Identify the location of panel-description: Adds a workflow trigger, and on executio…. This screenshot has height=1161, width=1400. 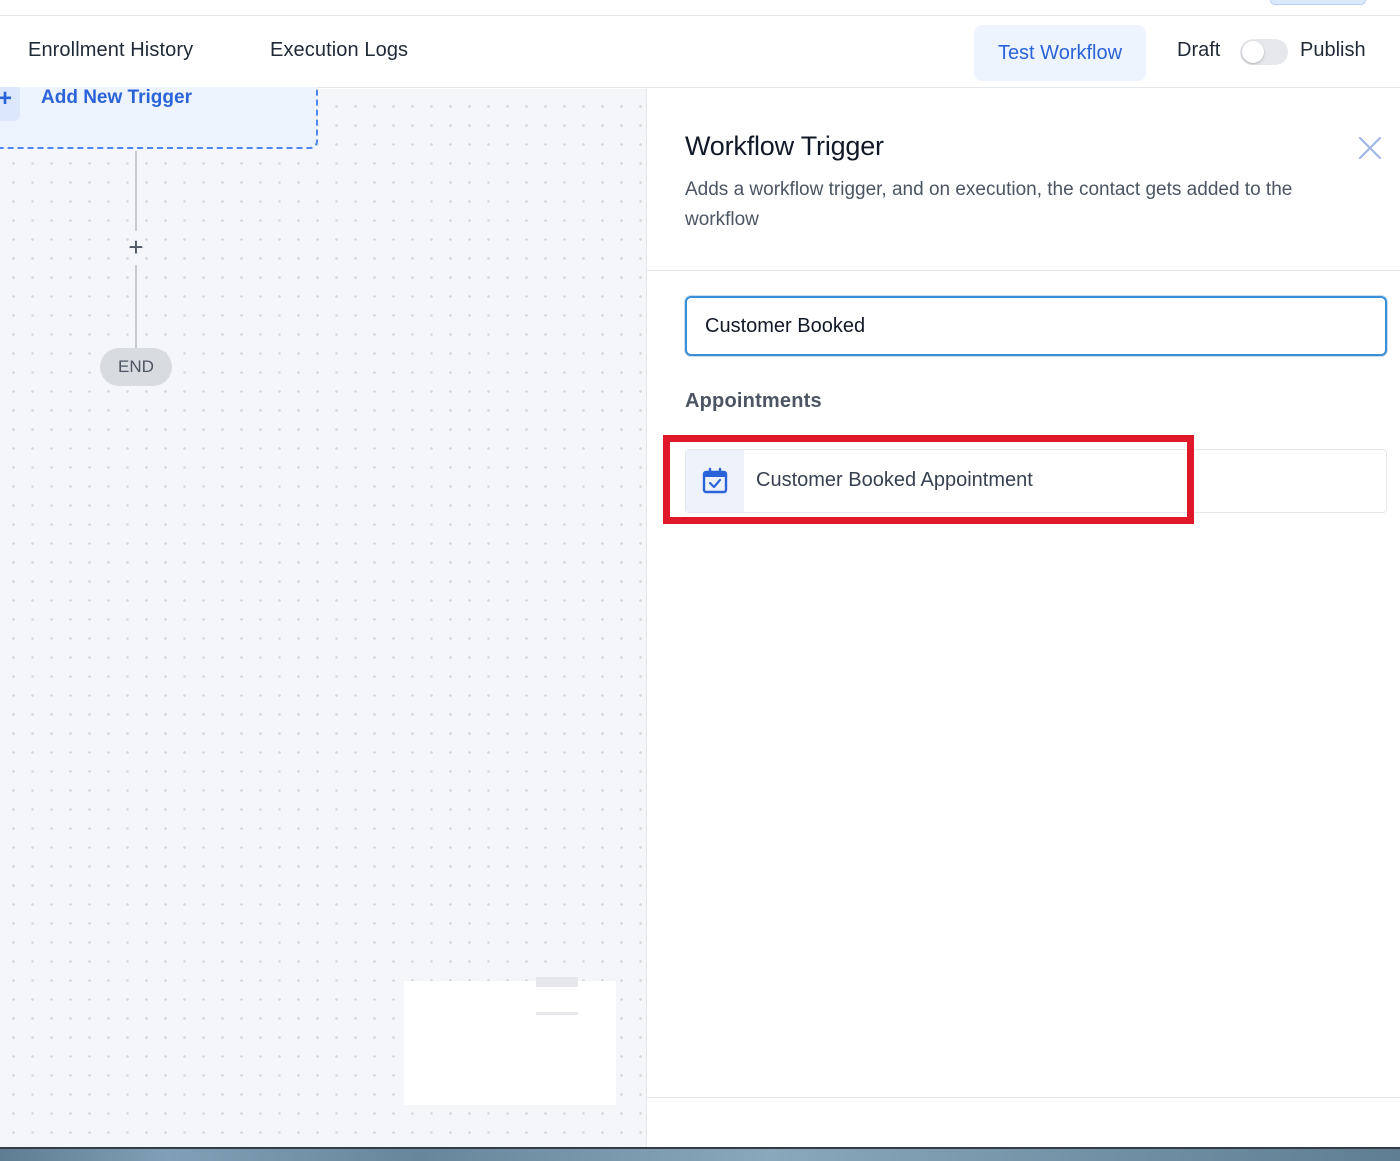
(989, 204).